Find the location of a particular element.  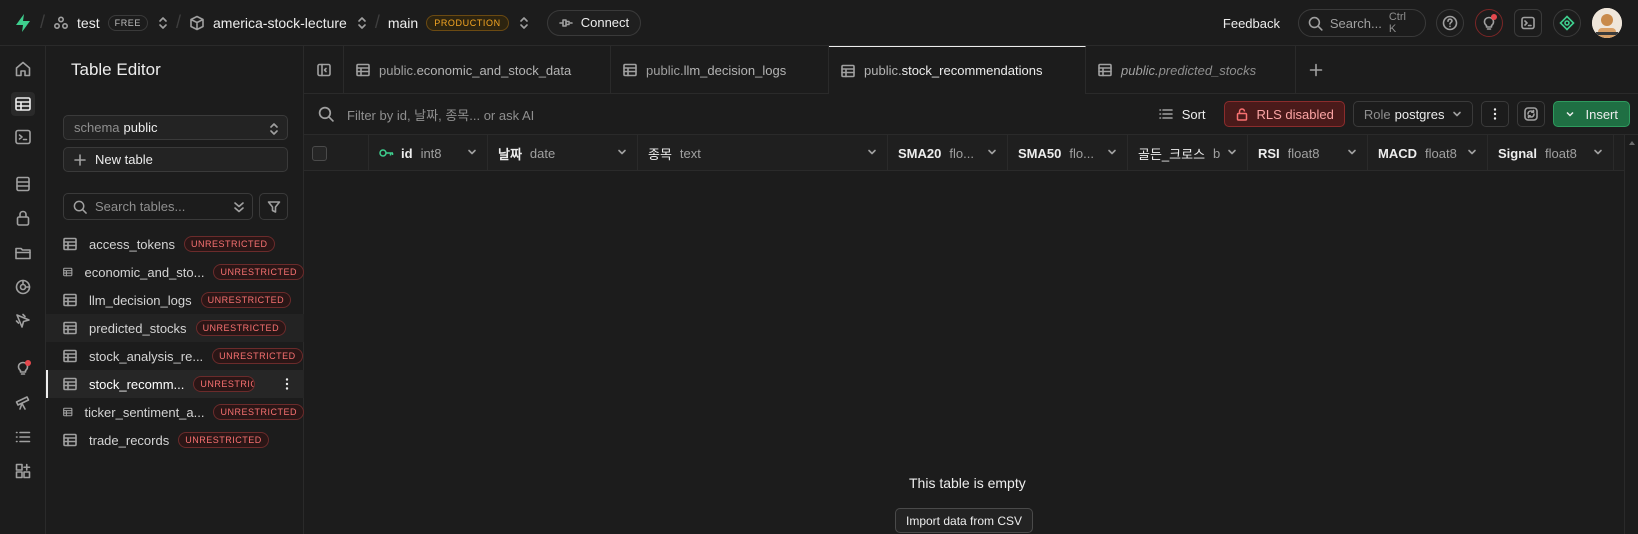

new-tab-button is located at coordinates (1316, 70).